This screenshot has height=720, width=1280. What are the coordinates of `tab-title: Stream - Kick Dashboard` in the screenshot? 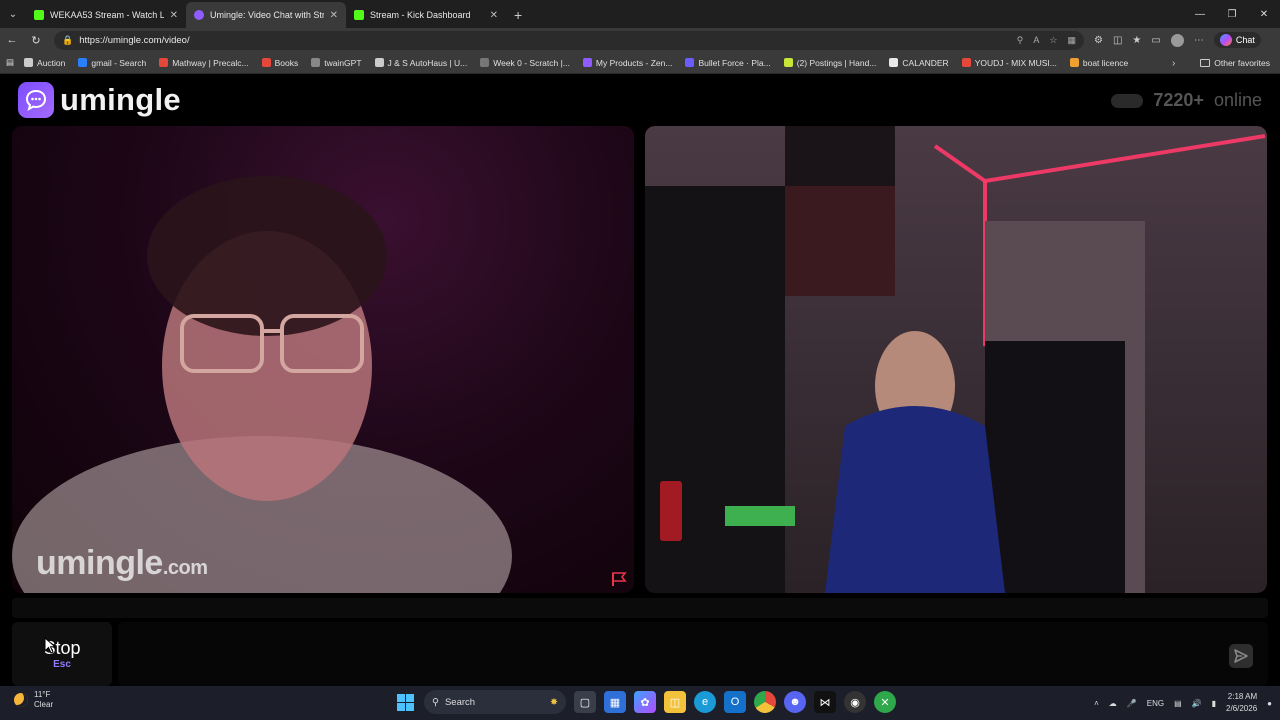 It's located at (420, 15).